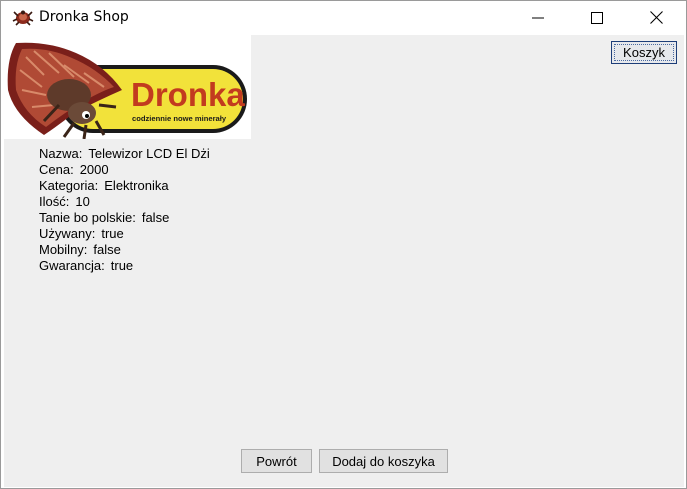  What do you see at coordinates (127, 90) in the screenshot?
I see `logo-graphic: Dronka codziennie nowe minerały` at bounding box center [127, 90].